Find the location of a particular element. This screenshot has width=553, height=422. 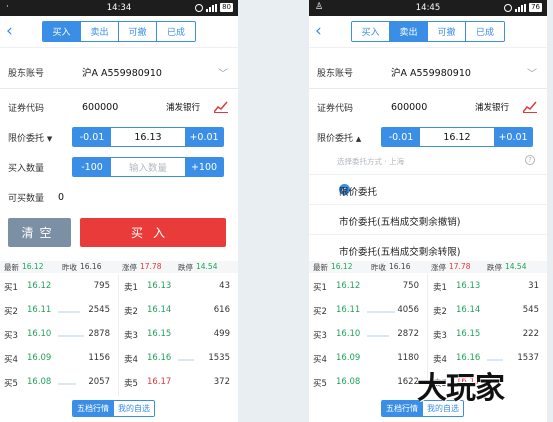

bid-row: 买3 16.10 2872 is located at coordinates (368, 335).